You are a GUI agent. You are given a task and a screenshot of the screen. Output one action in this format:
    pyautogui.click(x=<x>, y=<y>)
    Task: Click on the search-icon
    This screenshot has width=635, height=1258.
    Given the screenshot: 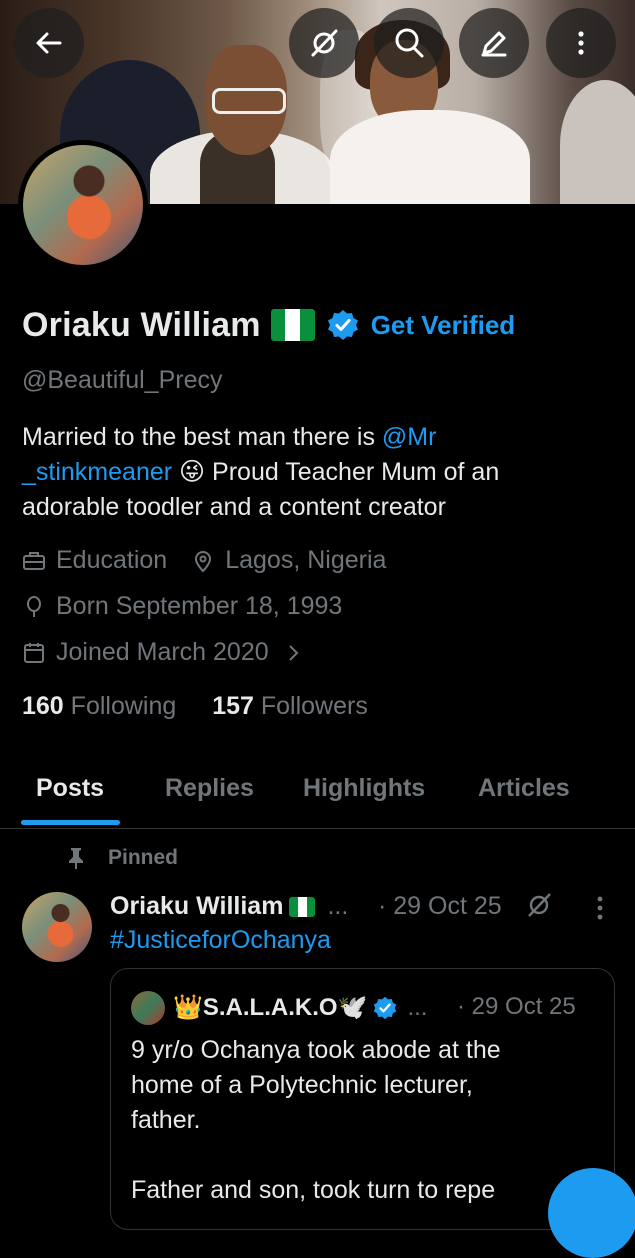 What is the action you would take?
    pyautogui.click(x=409, y=43)
    